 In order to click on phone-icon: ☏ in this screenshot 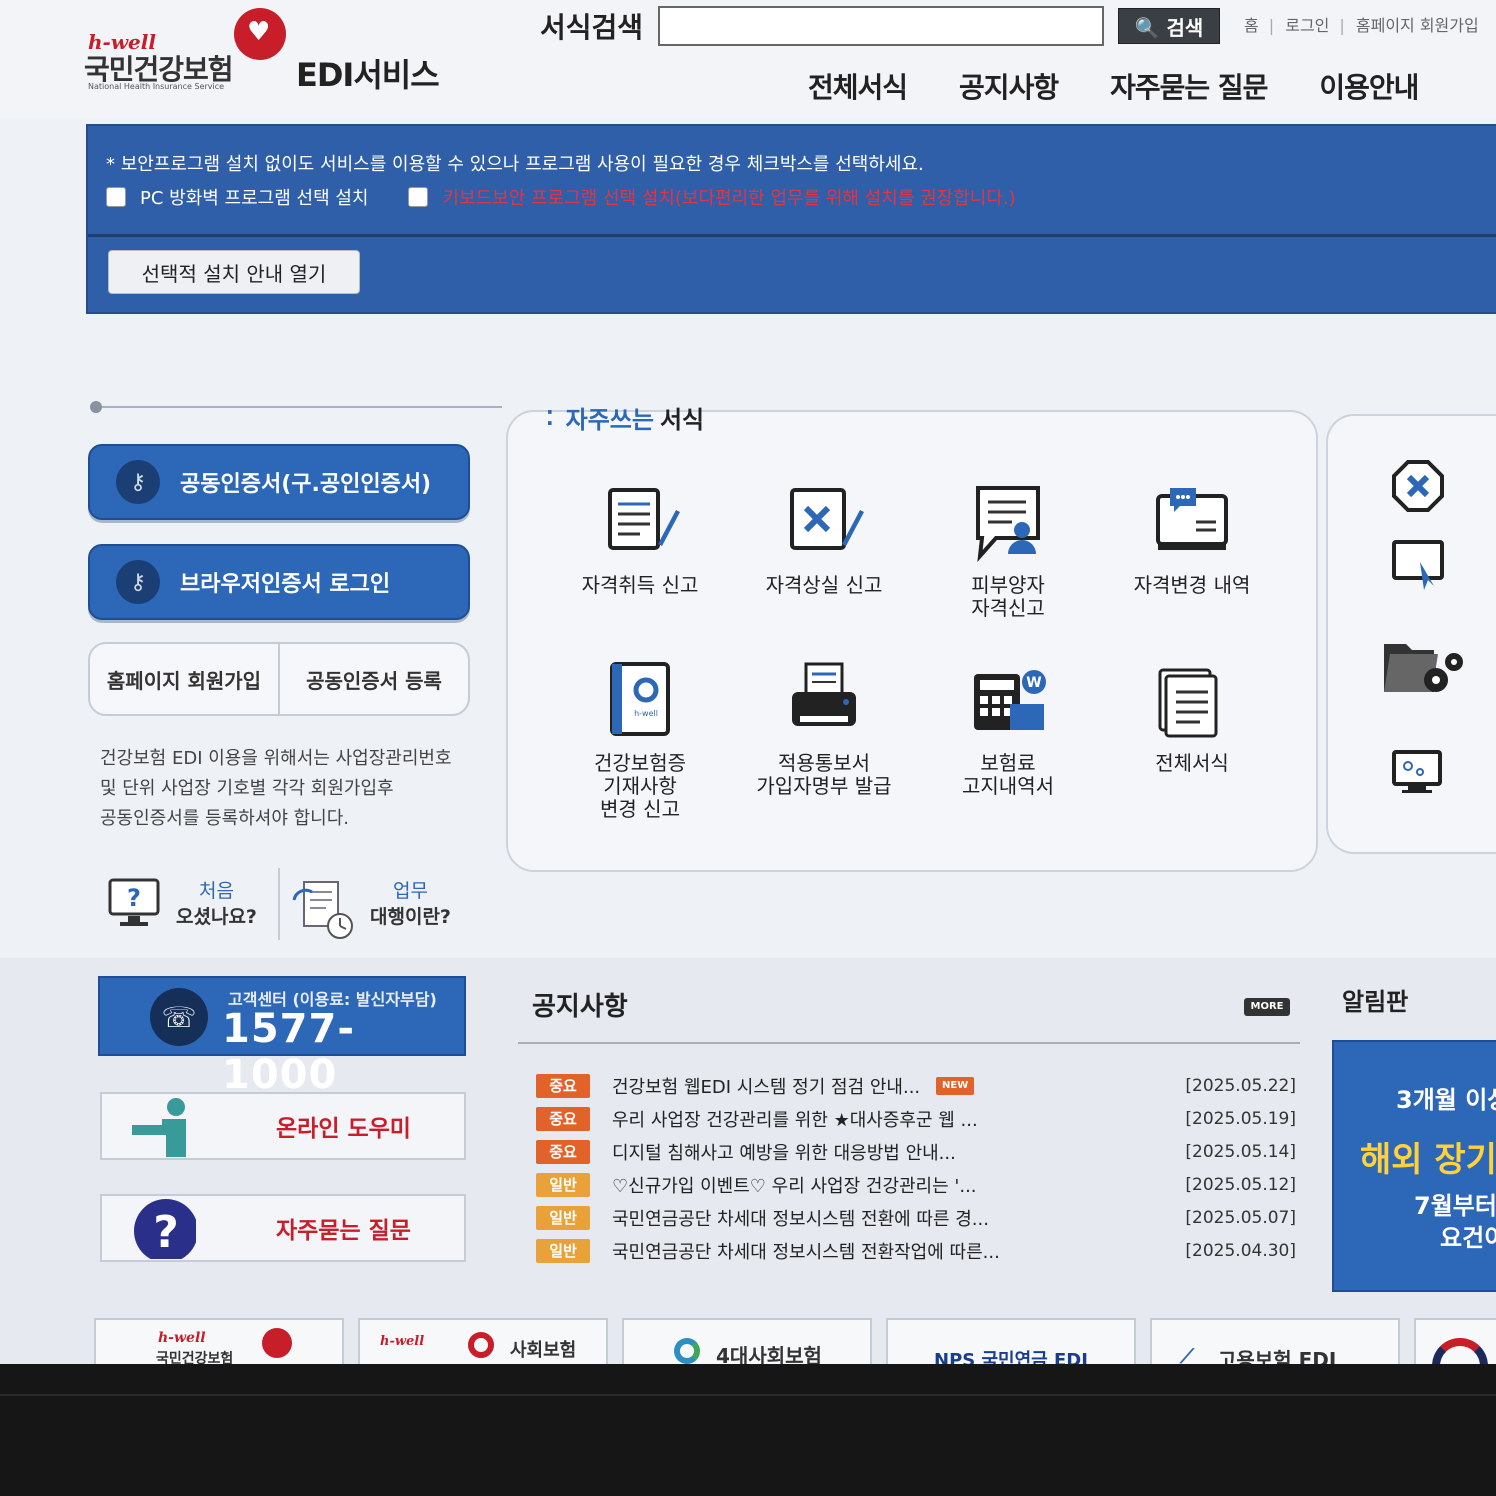, I will do `click(179, 1017)`.